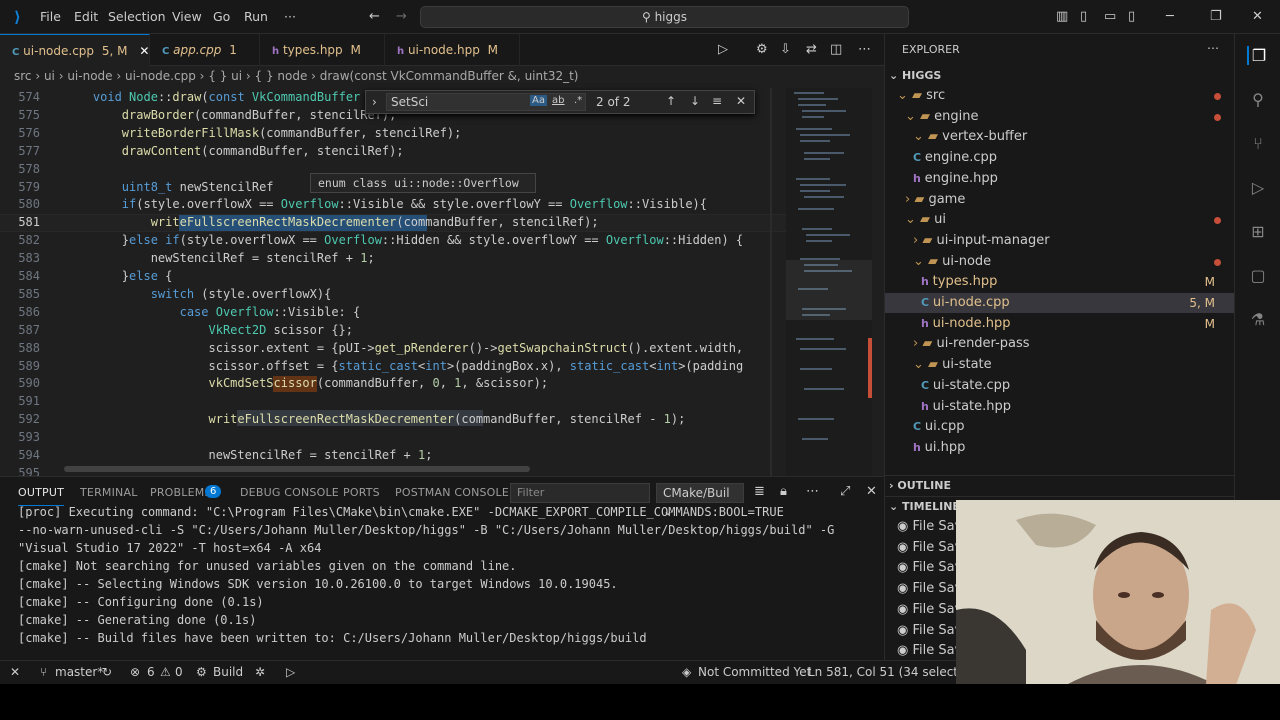 The image size is (1280, 720). I want to click on menu-file: File, so click(50, 16).